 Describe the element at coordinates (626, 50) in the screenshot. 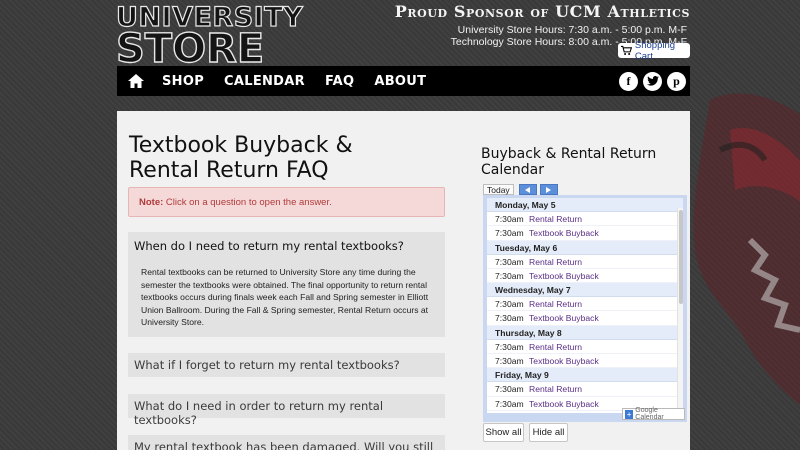

I see `cart-icon` at that location.